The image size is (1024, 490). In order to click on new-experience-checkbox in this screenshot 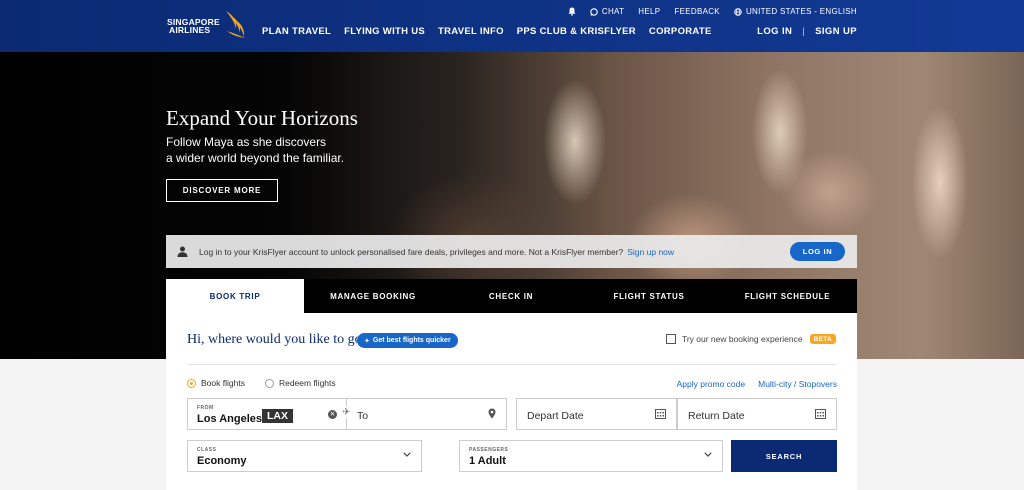, I will do `click(670, 339)`.